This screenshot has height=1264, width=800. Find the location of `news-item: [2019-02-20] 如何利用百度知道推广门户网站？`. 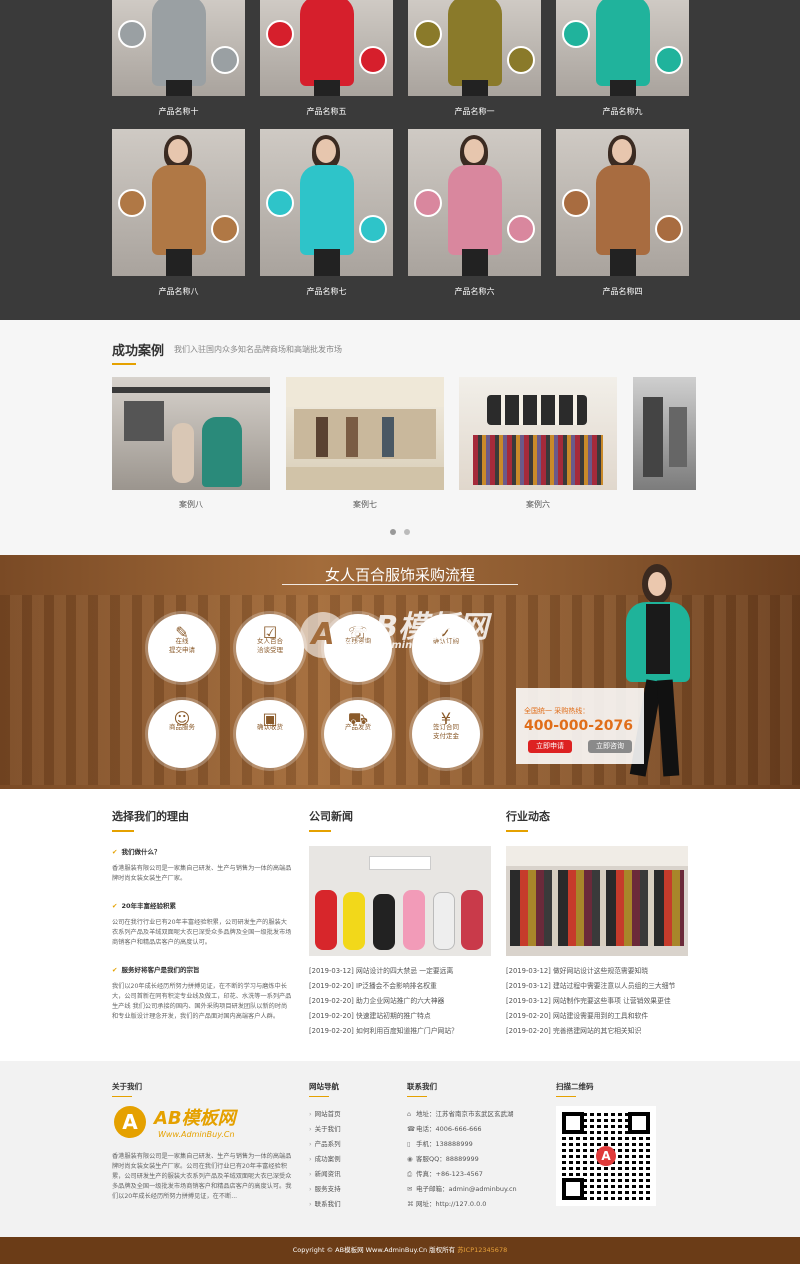

news-item: [2019-02-20] 如何利用百度知道推广门户网站？ is located at coordinates (383, 1031).